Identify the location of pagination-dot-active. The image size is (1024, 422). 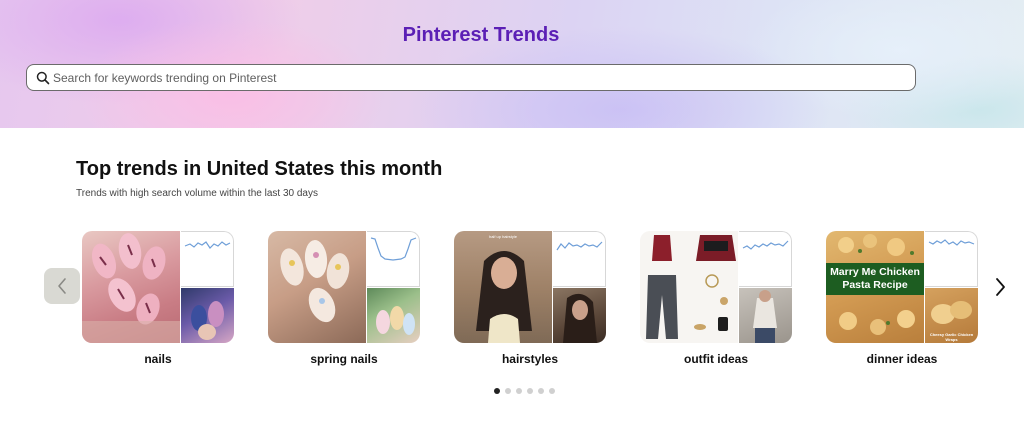
(497, 391).